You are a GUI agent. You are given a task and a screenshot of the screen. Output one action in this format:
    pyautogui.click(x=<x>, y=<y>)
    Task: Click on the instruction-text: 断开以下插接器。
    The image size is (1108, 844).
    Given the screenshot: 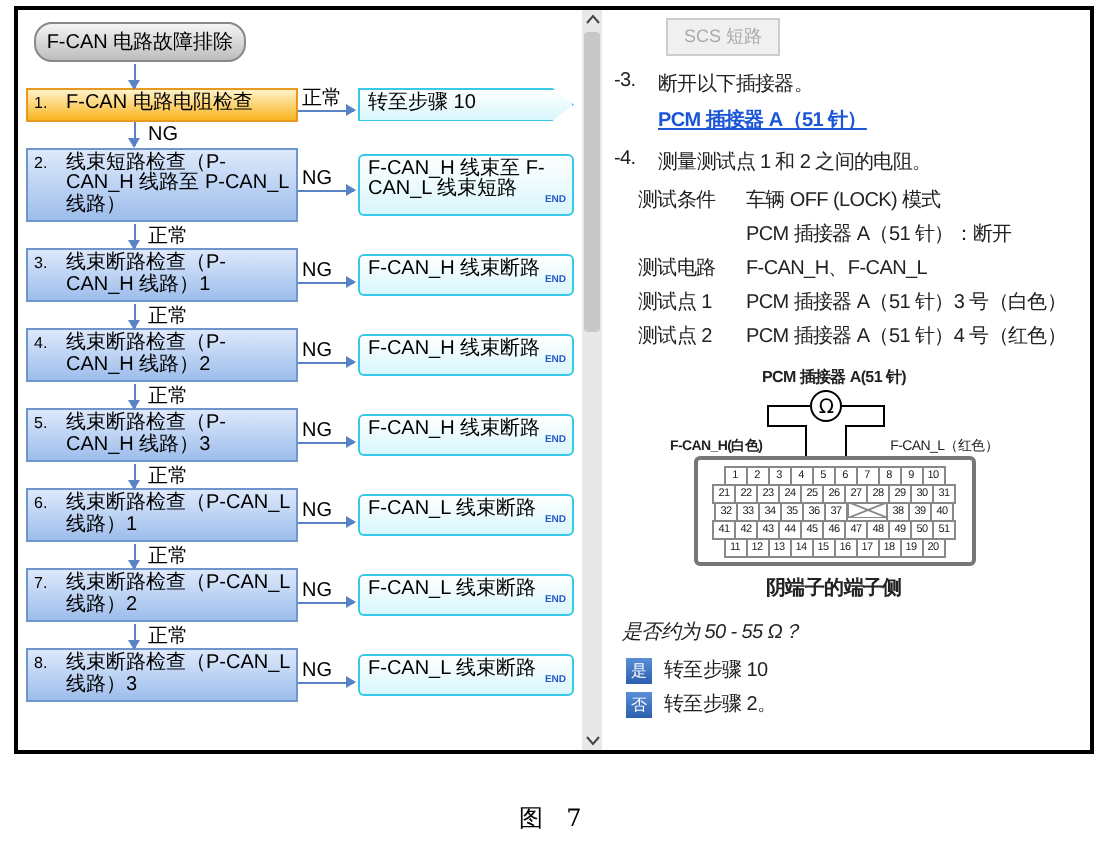 What is the action you would take?
    pyautogui.click(x=737, y=84)
    